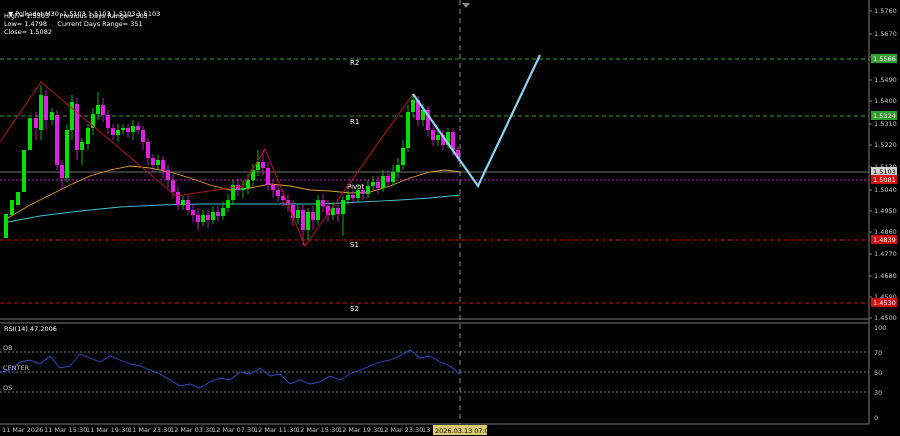  What do you see at coordinates (466, 5) in the screenshot?
I see `cursor-marker-icon` at bounding box center [466, 5].